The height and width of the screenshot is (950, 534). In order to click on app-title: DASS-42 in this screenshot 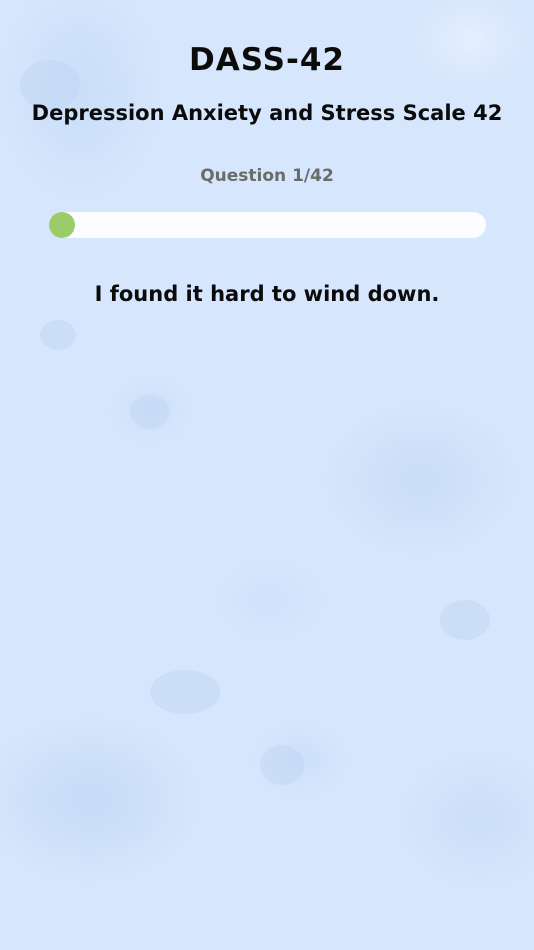, I will do `click(267, 60)`.